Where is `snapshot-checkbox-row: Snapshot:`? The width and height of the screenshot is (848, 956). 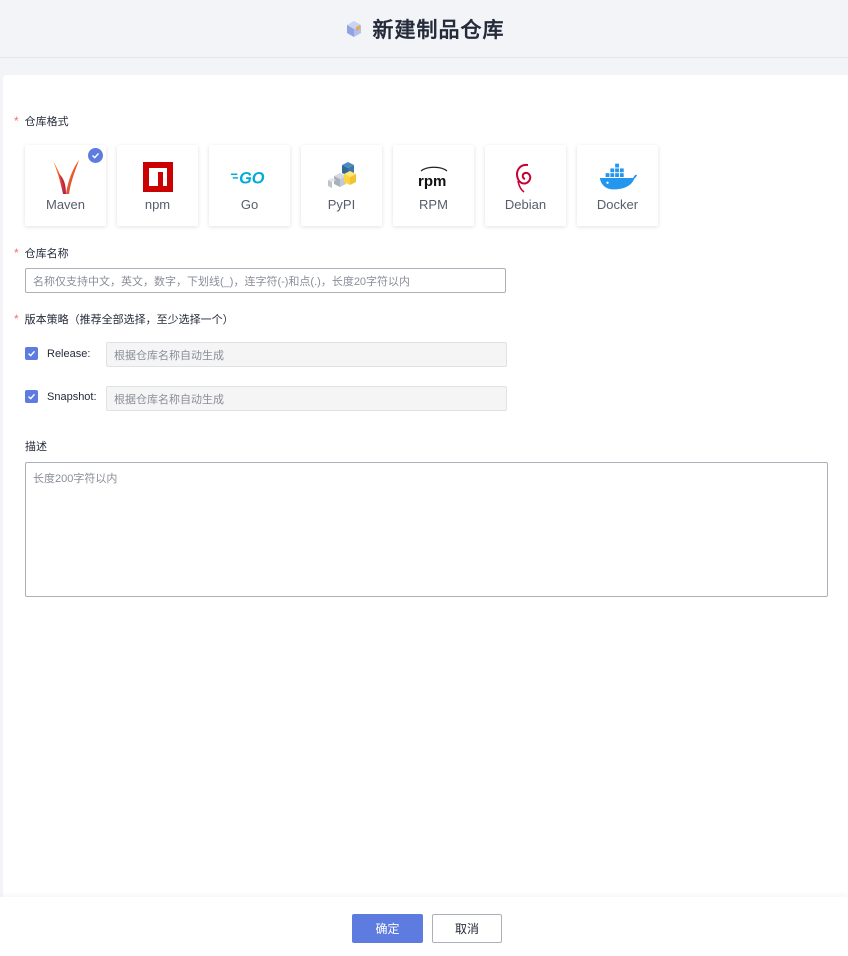
snapshot-checkbox-row: Snapshot: is located at coordinates (61, 396).